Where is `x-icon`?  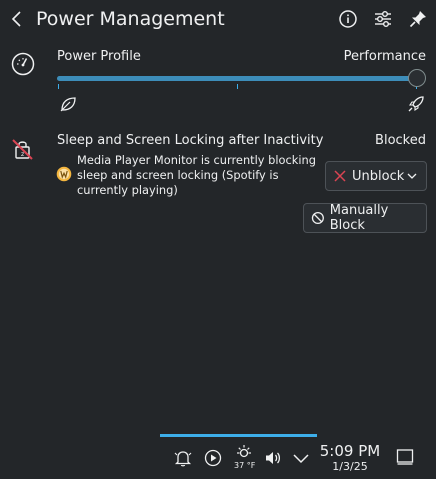 x-icon is located at coordinates (340, 176).